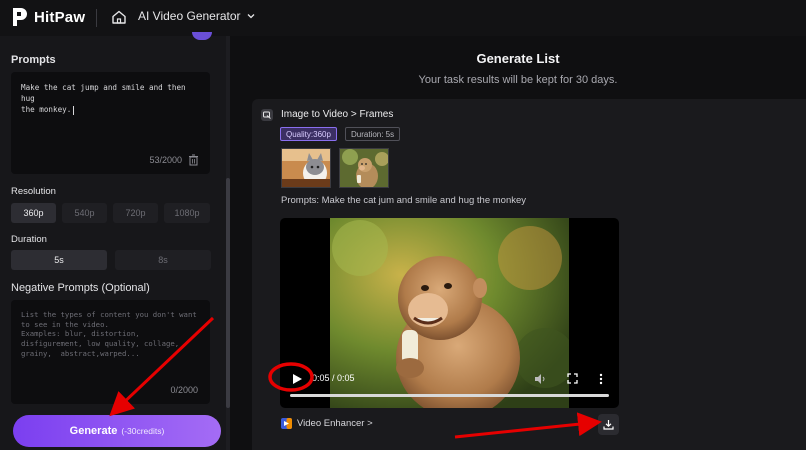  What do you see at coordinates (60, 17) in the screenshot?
I see `brand-name: HitPaw` at bounding box center [60, 17].